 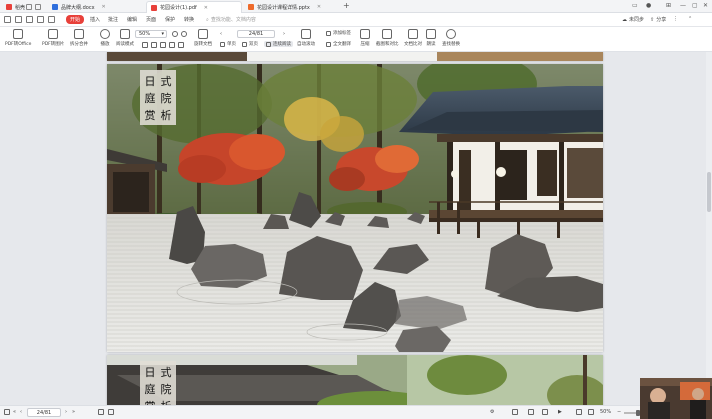 I want to click on compress-button: 压缩, so click(x=365, y=38).